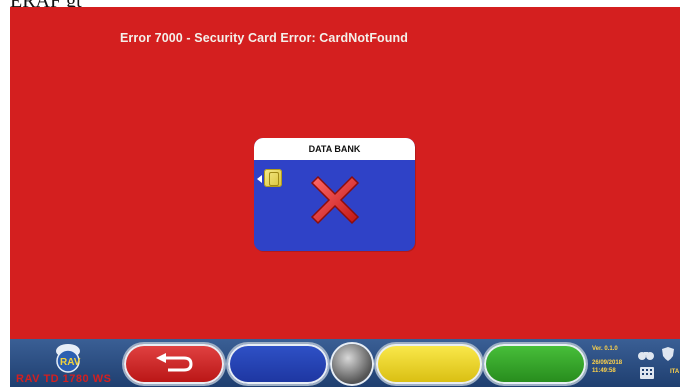  What do you see at coordinates (352, 364) in the screenshot?
I see `gray-round-button` at bounding box center [352, 364].